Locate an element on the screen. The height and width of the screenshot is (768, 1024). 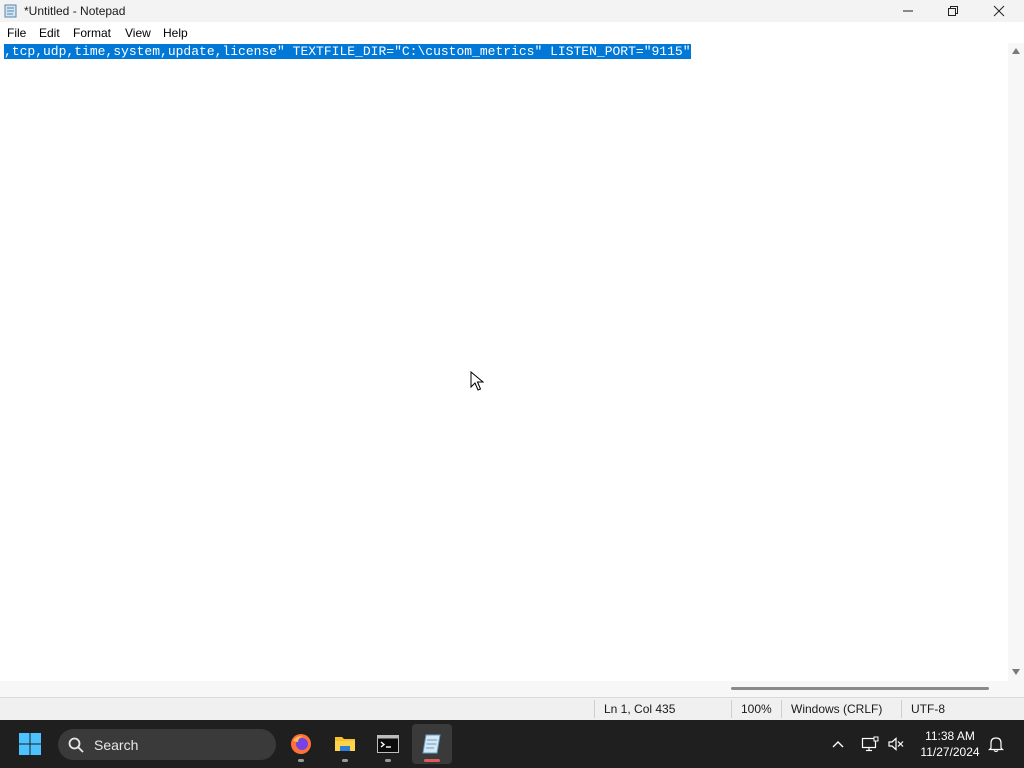
taskbar-clock: 11:38 AM 11/27/2024 is located at coordinates (950, 744).